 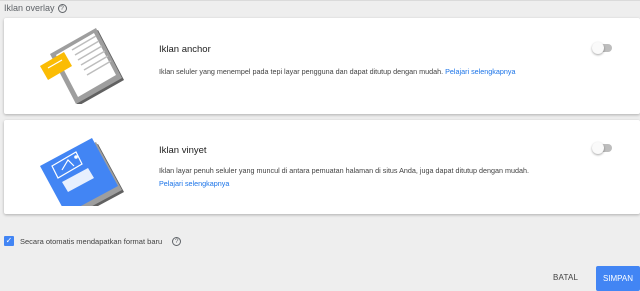 What do you see at coordinates (618, 278) in the screenshot?
I see `save-button: SIMPAN` at bounding box center [618, 278].